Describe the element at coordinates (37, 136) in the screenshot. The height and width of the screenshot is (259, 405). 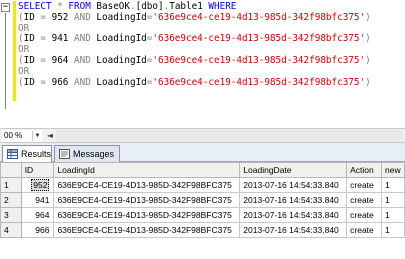
I see `chevron-down-icon: ▼` at that location.